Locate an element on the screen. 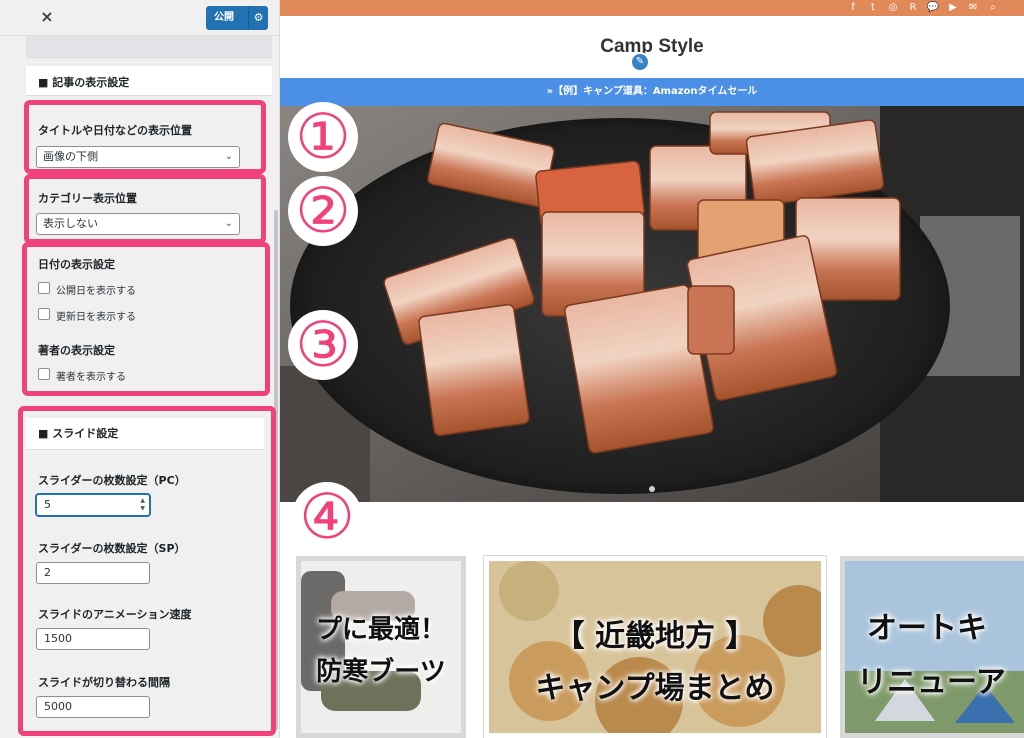 This screenshot has width=1024, height=738. card-title-line2: リニューア is located at coordinates (931, 682).